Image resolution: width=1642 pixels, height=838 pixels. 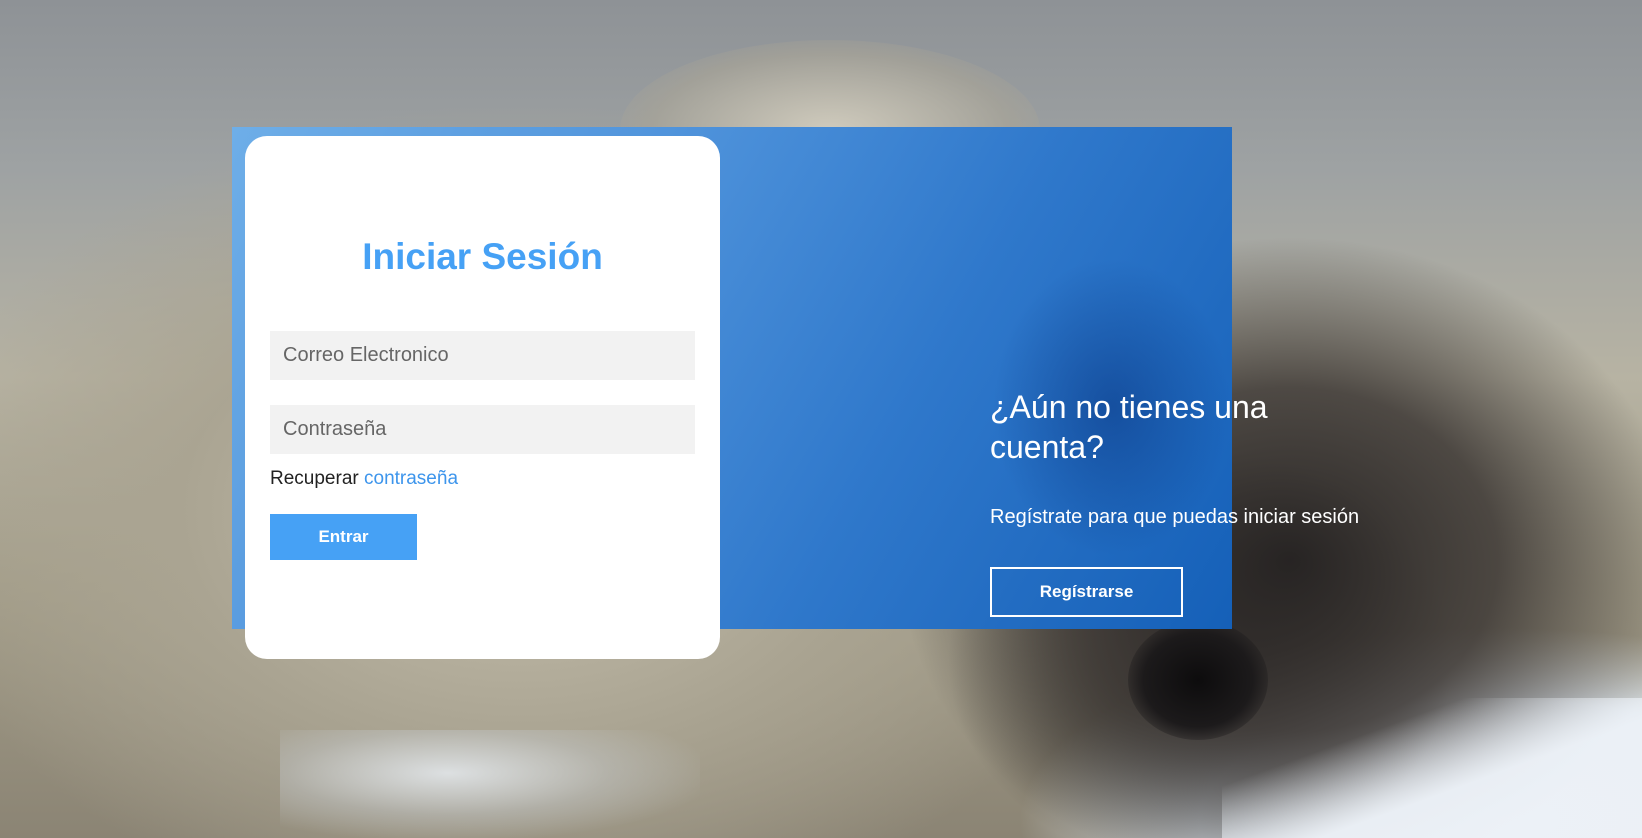 What do you see at coordinates (1086, 592) in the screenshot?
I see `register-button: Regístrarse` at bounding box center [1086, 592].